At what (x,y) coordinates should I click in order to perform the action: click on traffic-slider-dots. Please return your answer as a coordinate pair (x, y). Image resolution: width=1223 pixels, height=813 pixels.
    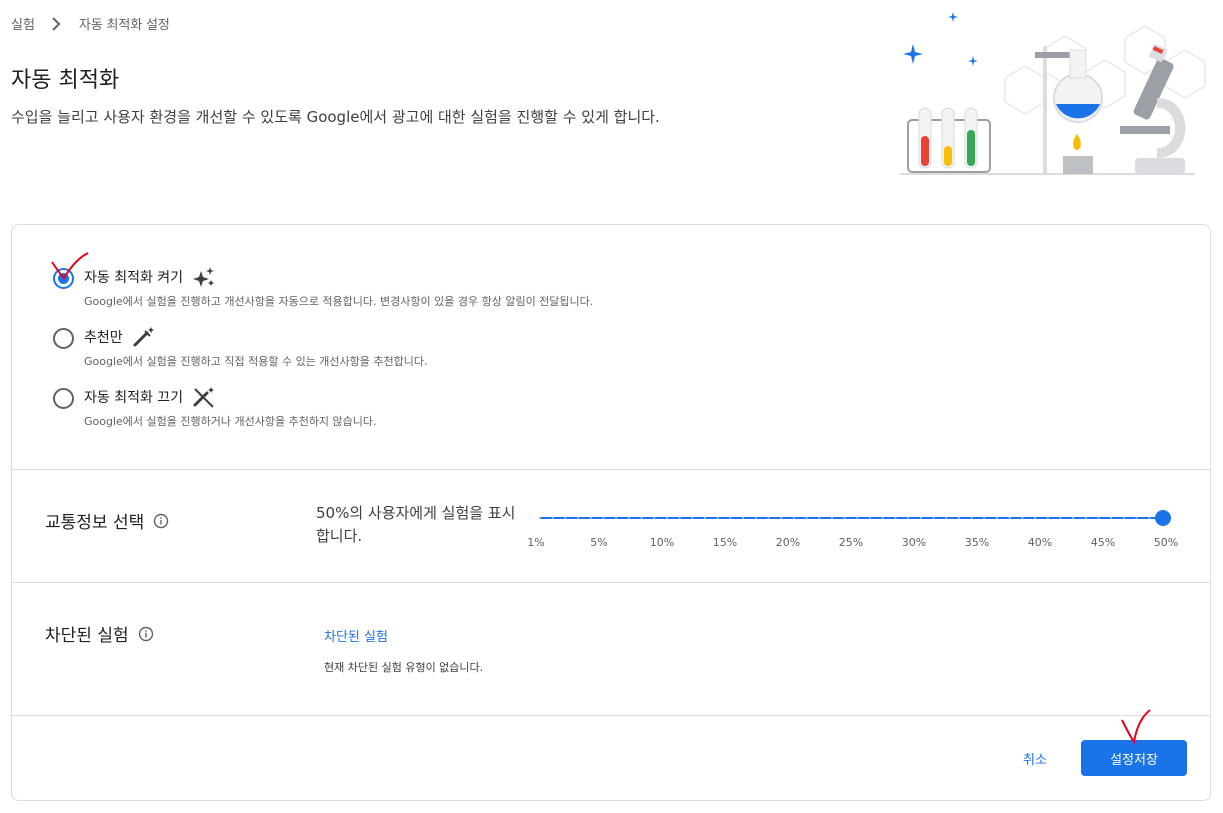
    Looking at the image, I should click on (851, 518).